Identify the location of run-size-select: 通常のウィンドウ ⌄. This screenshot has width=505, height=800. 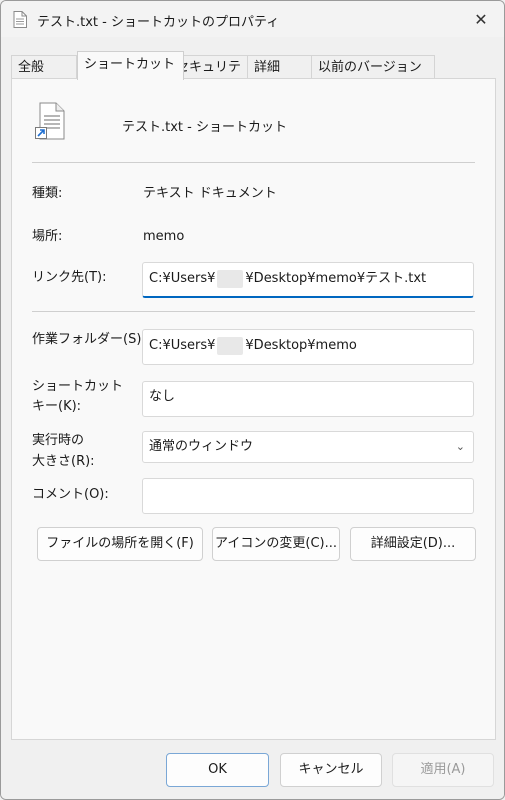
(308, 447).